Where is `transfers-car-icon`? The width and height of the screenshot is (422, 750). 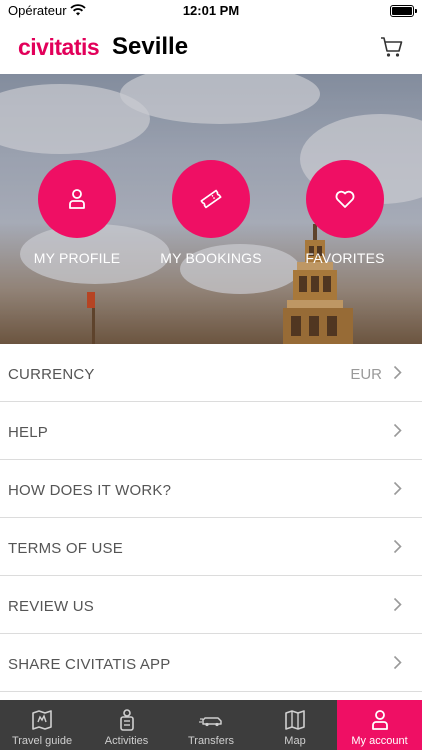
transfers-car-icon is located at coordinates (210, 722).